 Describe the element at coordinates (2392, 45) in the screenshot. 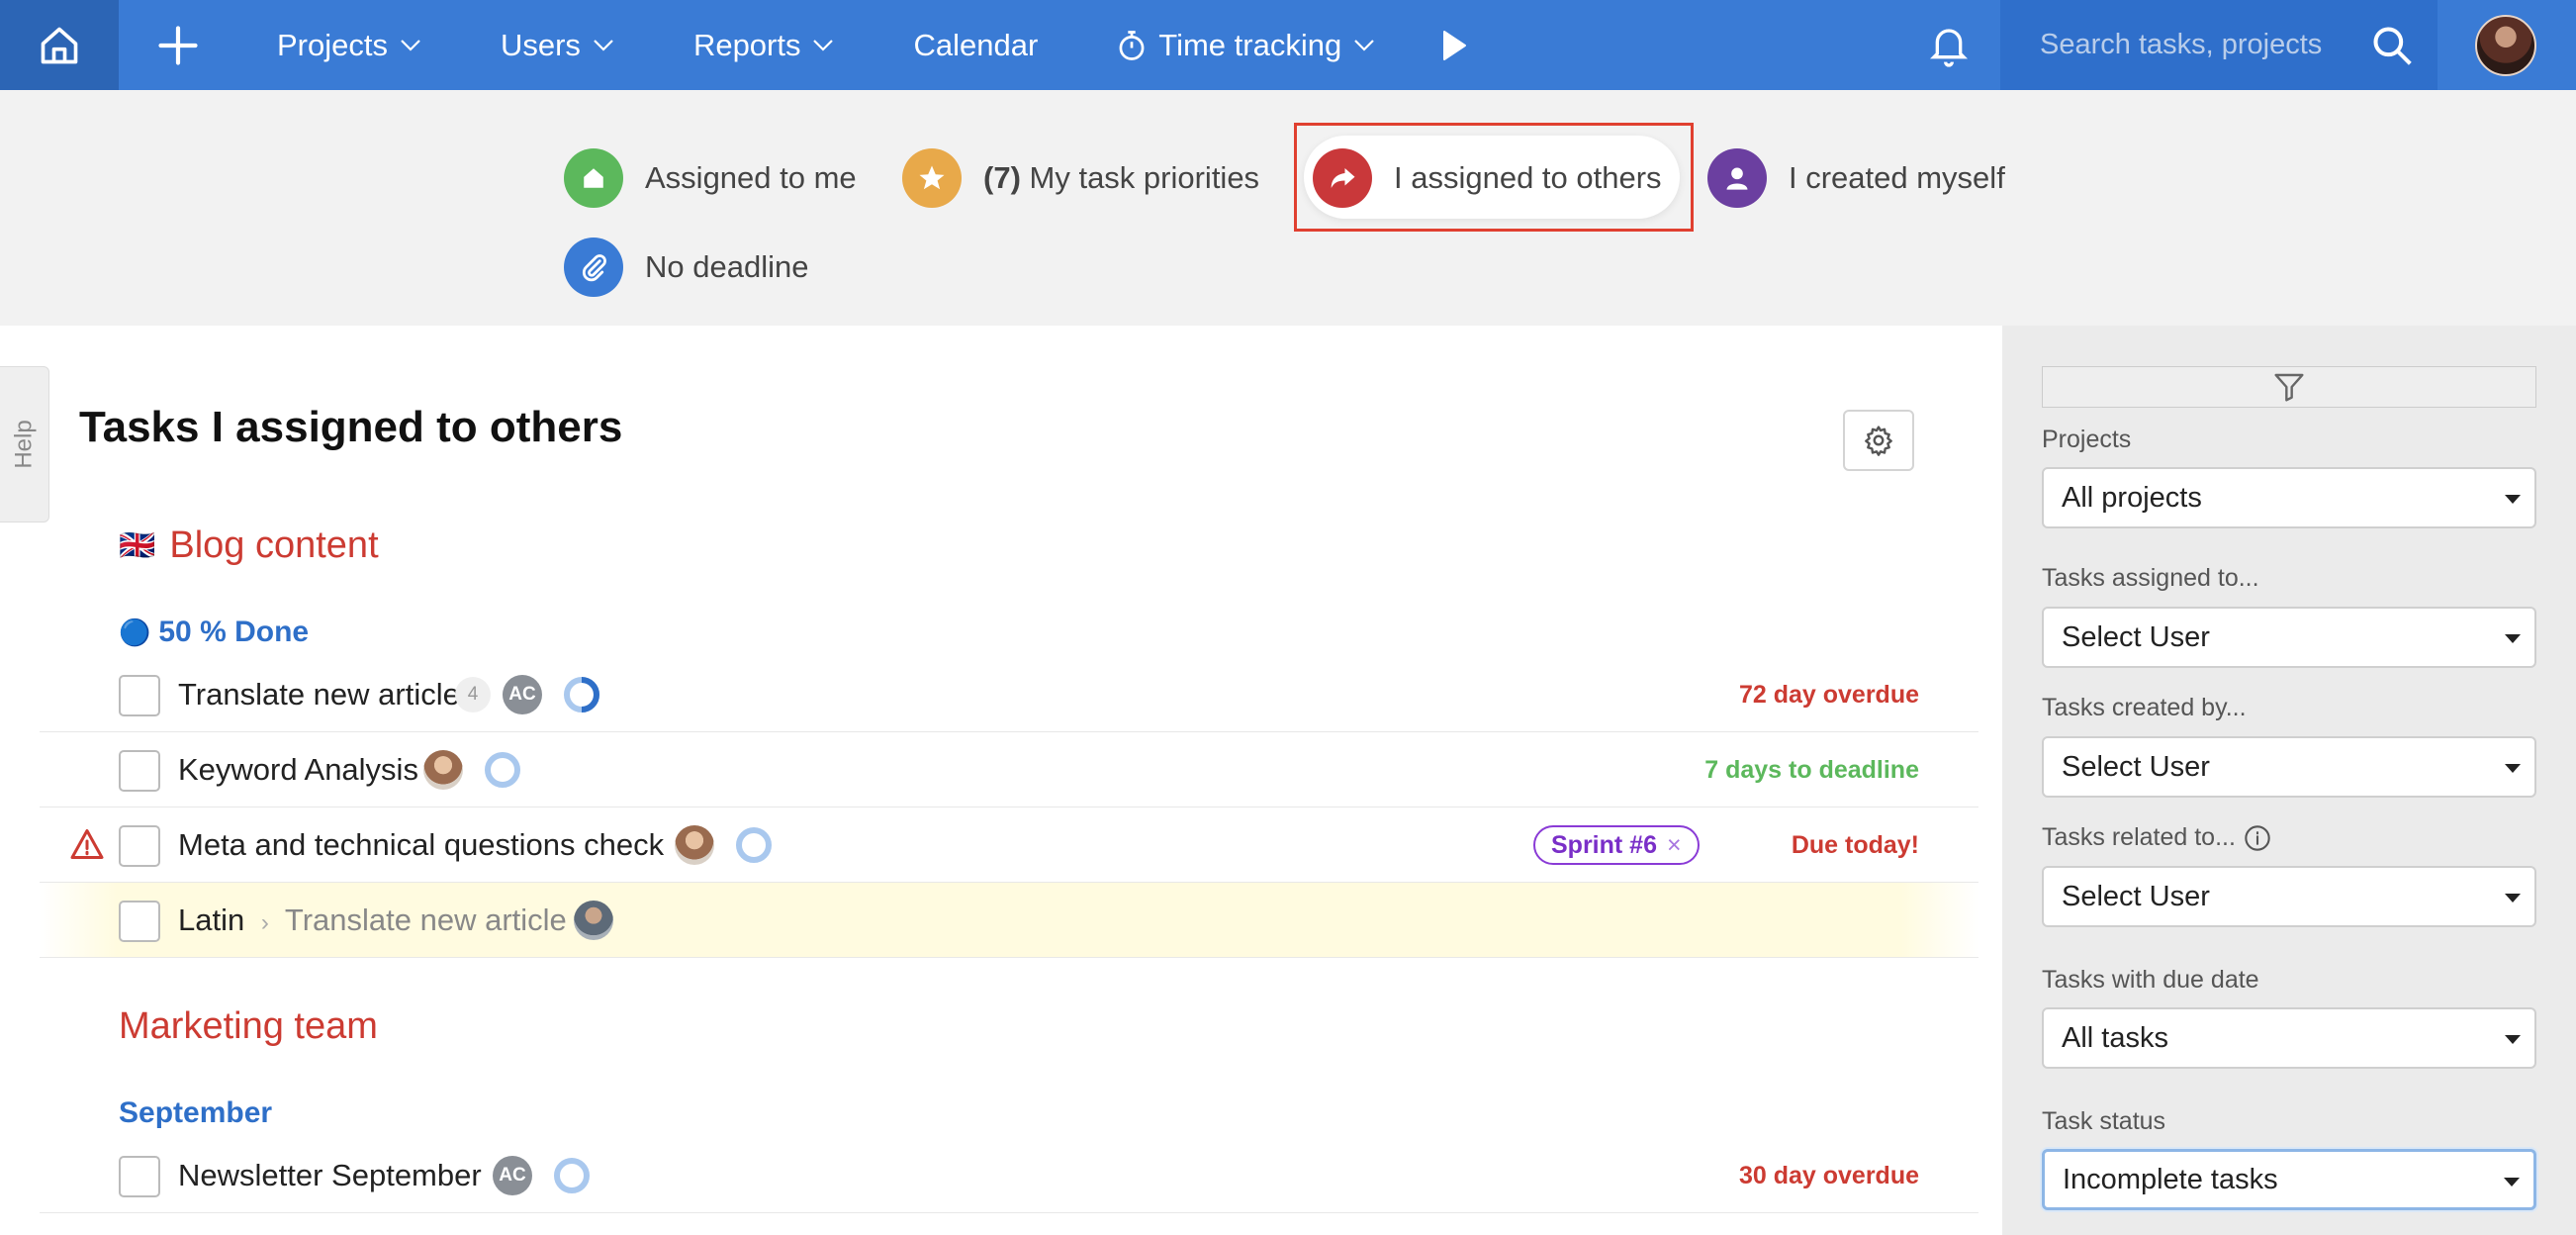

I see `search-icon` at that location.